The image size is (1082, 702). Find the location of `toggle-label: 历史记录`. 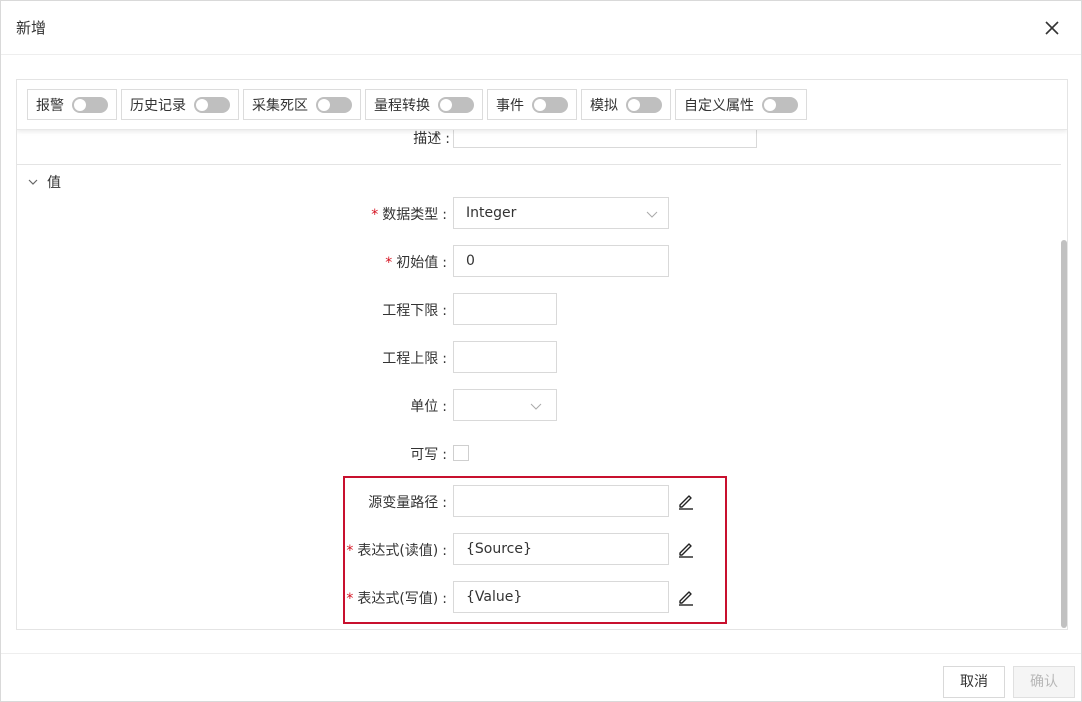

toggle-label: 历史记录 is located at coordinates (158, 105).